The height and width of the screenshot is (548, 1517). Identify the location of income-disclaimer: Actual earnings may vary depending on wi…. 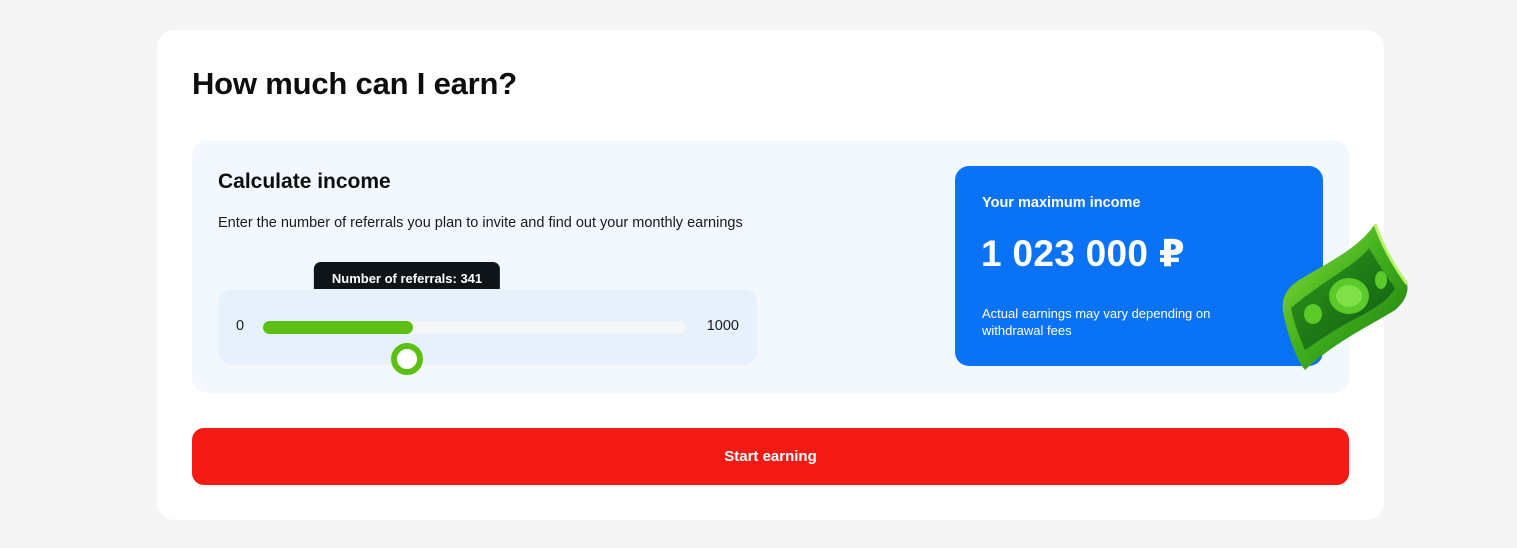
(1096, 322).